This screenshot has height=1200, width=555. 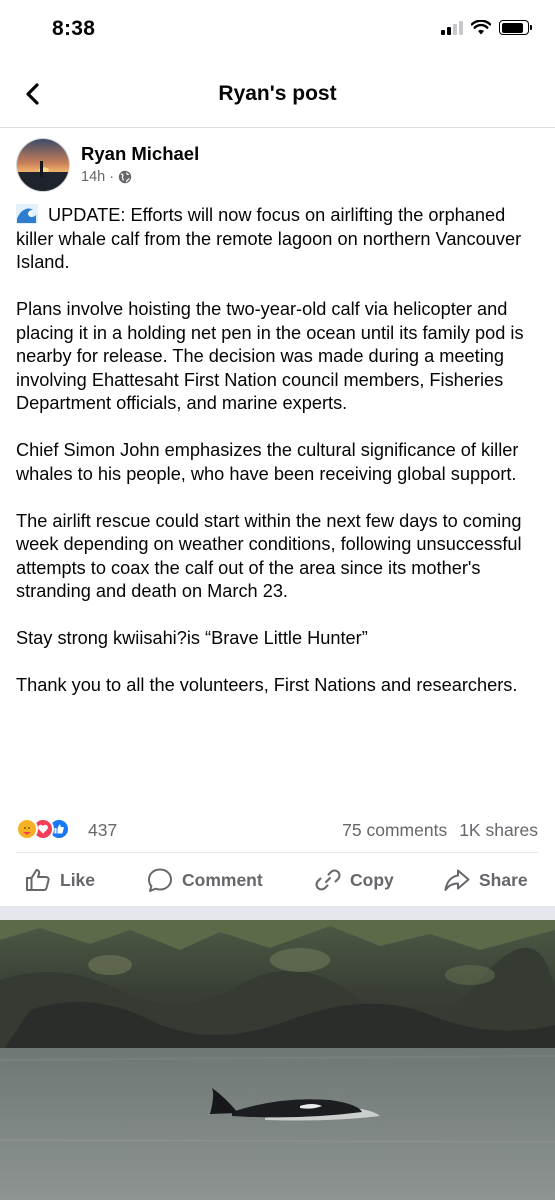 I want to click on nav-divider, so click(x=277, y=127).